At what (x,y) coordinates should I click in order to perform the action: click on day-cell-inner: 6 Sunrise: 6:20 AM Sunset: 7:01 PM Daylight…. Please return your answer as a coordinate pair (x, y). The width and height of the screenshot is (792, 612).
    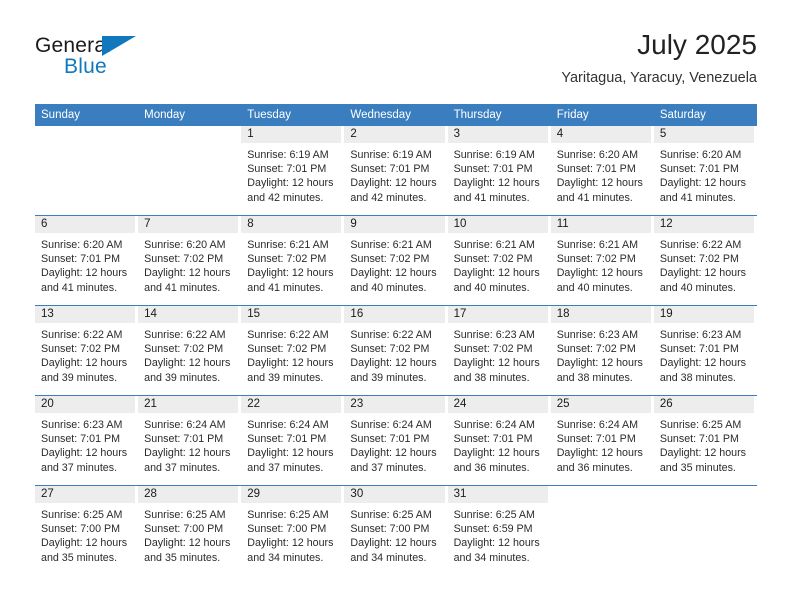
    Looking at the image, I should click on (85, 260).